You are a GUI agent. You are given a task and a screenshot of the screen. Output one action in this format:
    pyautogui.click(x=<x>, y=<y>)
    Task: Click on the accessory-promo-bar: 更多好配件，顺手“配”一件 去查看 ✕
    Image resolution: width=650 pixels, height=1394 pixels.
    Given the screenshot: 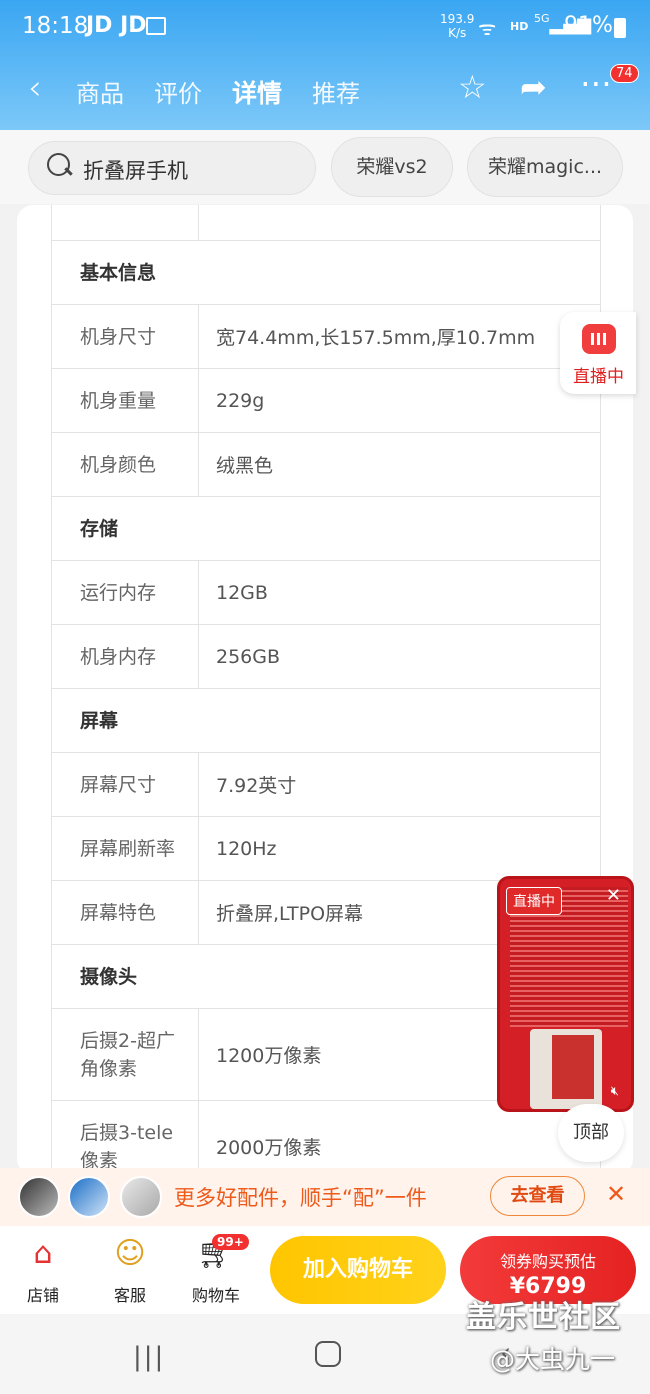 What is the action you would take?
    pyautogui.click(x=325, y=1197)
    